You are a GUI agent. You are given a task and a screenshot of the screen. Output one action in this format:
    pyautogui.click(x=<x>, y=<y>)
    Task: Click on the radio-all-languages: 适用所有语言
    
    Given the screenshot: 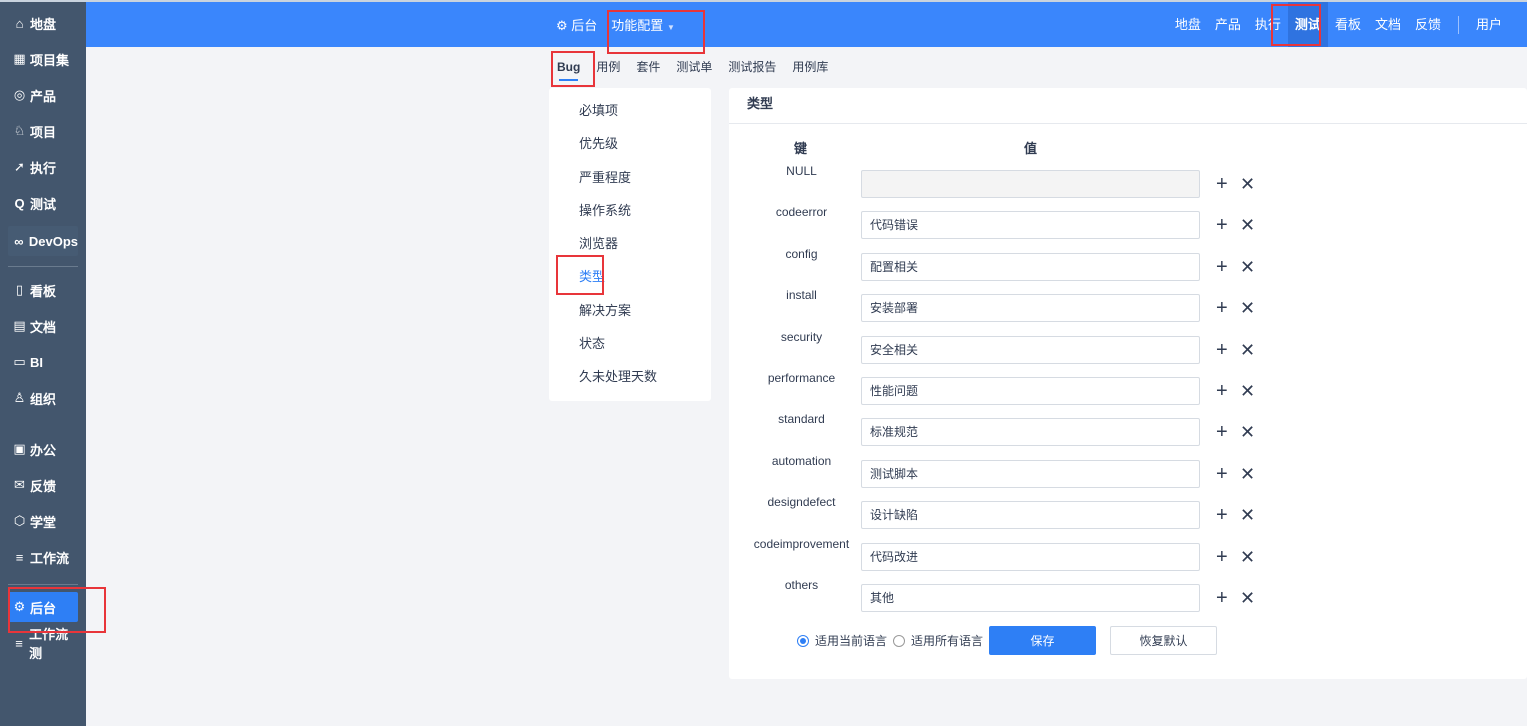 What is the action you would take?
    pyautogui.click(x=938, y=640)
    